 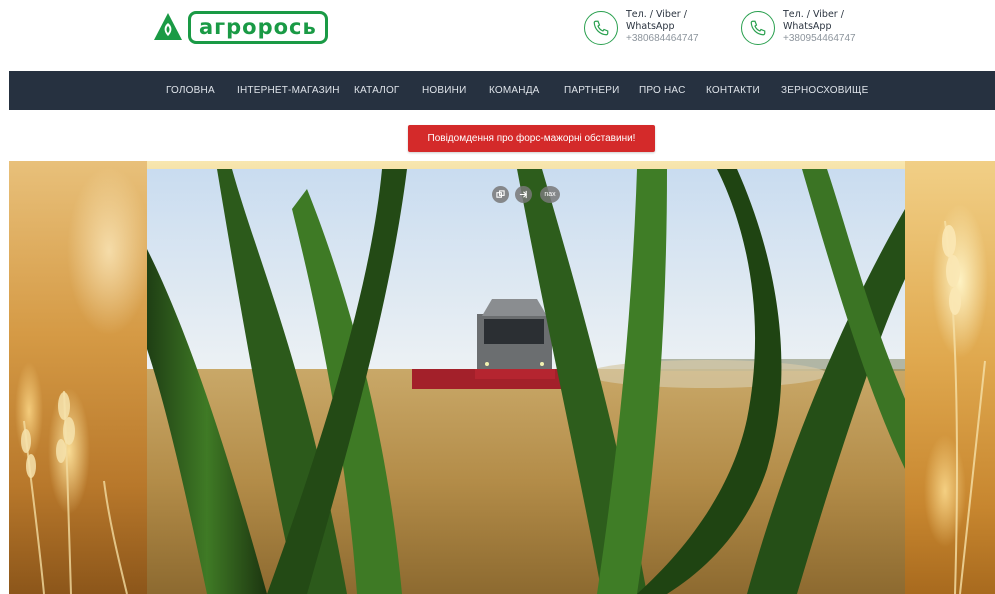 What do you see at coordinates (662, 90) in the screenshot?
I see `nav-item-about: ПРО НАС` at bounding box center [662, 90].